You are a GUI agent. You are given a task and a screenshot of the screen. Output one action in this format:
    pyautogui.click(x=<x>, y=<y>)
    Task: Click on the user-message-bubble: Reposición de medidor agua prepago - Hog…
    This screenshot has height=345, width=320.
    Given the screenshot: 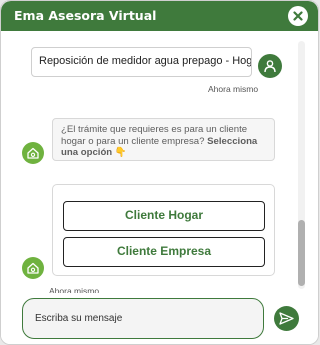 What is the action you would take?
    pyautogui.click(x=141, y=62)
    